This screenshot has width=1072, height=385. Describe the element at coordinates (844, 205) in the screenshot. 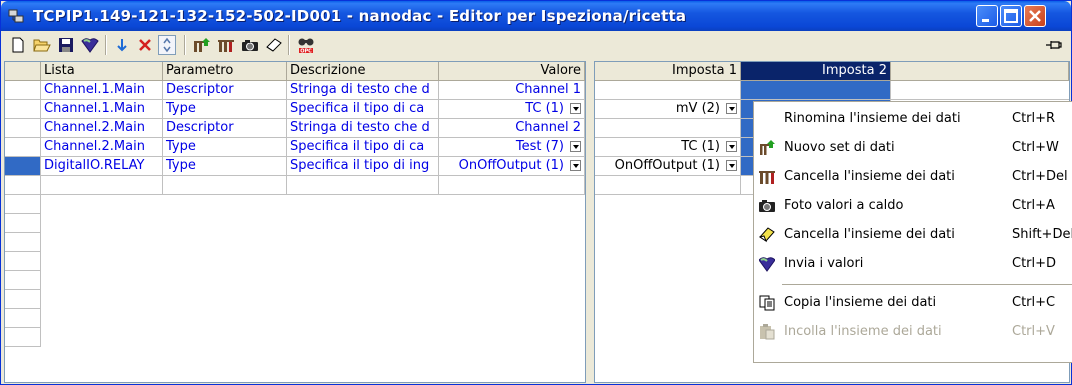

I see `menu-item-label: Foto valori a caldo` at that location.